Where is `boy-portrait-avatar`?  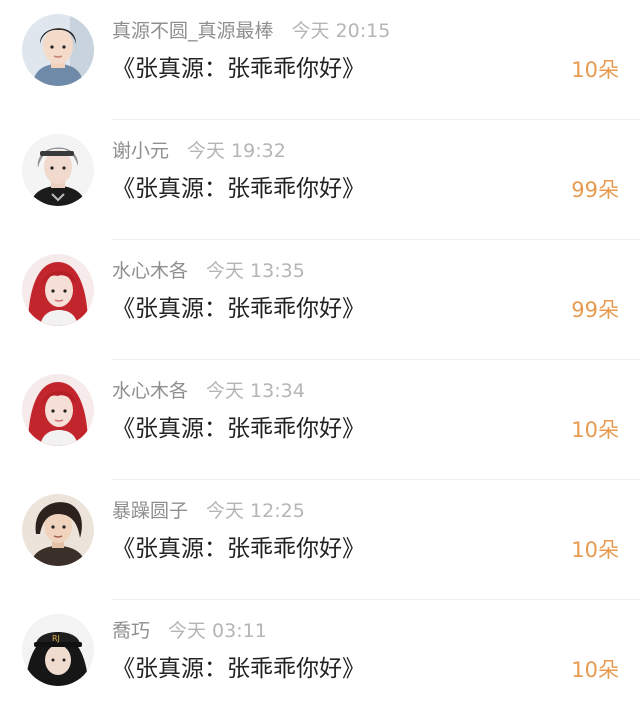 boy-portrait-avatar is located at coordinates (58, 50).